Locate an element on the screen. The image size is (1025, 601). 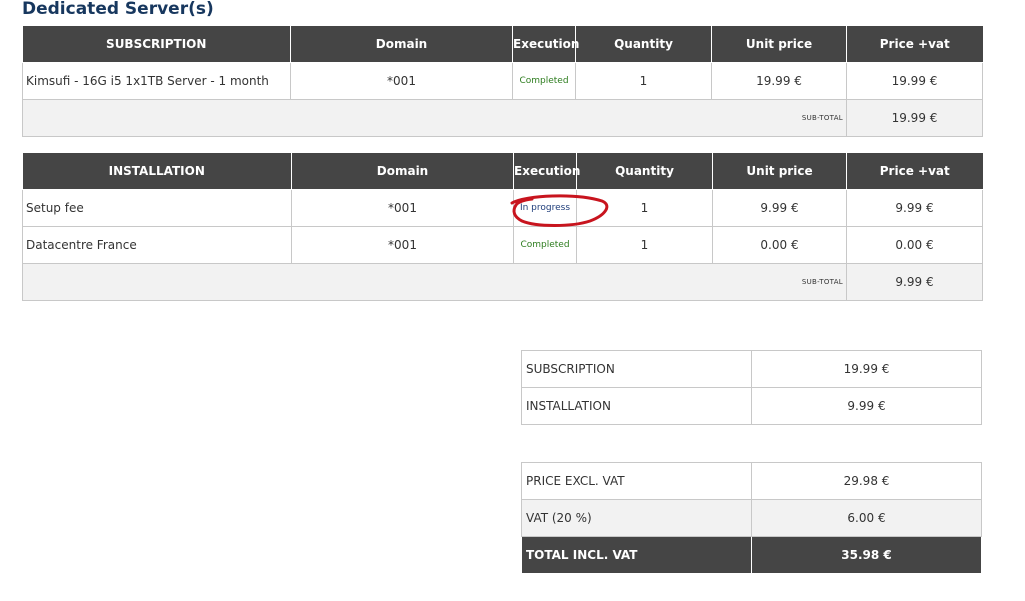
execution-status: In progress is located at coordinates (545, 208).